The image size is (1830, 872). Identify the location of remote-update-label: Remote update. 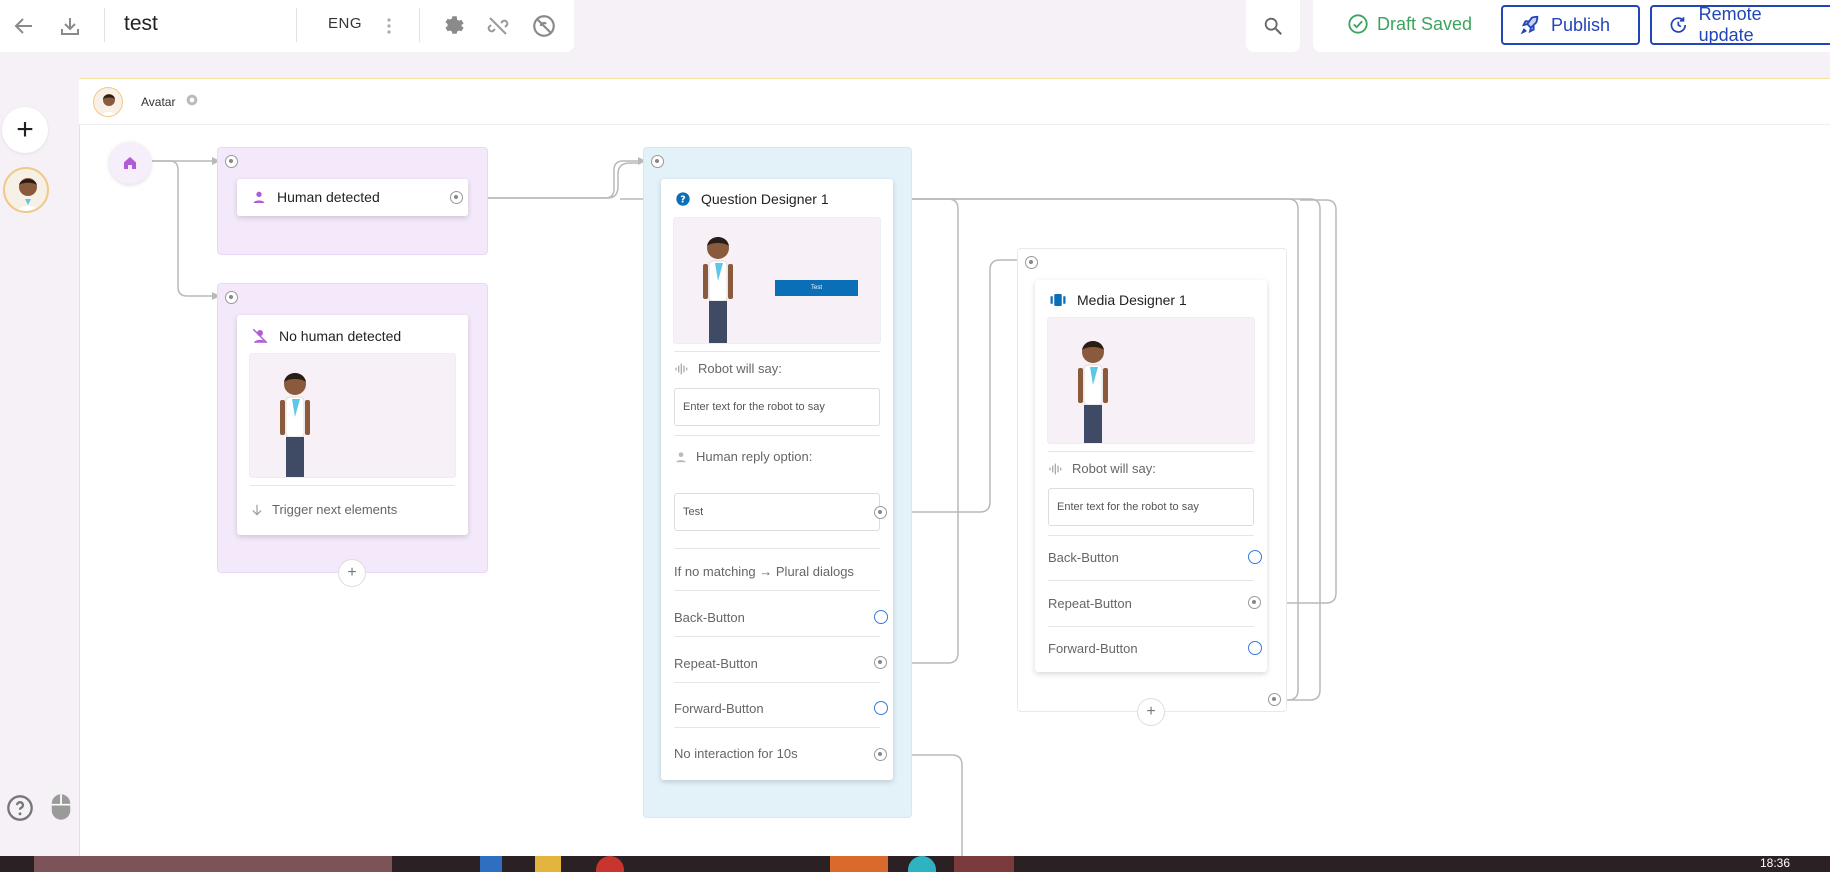
(1730, 24).